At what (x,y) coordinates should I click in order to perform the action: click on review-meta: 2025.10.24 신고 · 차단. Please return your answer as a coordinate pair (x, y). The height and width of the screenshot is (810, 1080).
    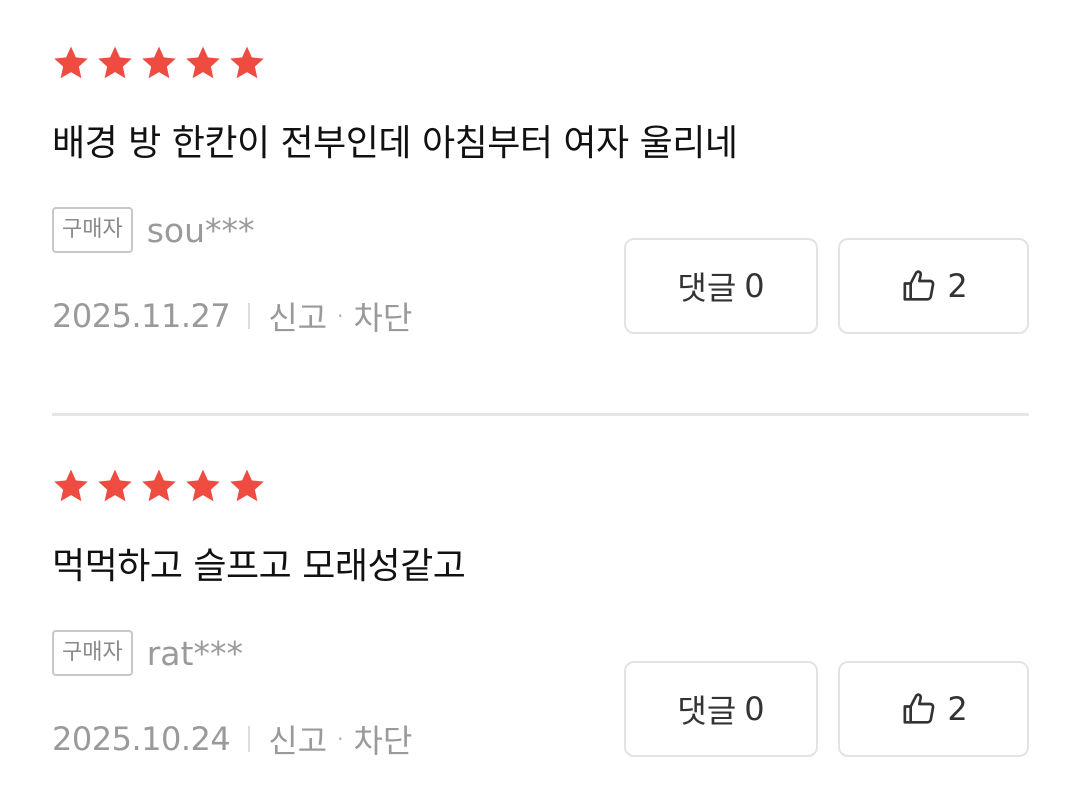
    Looking at the image, I should click on (232, 739).